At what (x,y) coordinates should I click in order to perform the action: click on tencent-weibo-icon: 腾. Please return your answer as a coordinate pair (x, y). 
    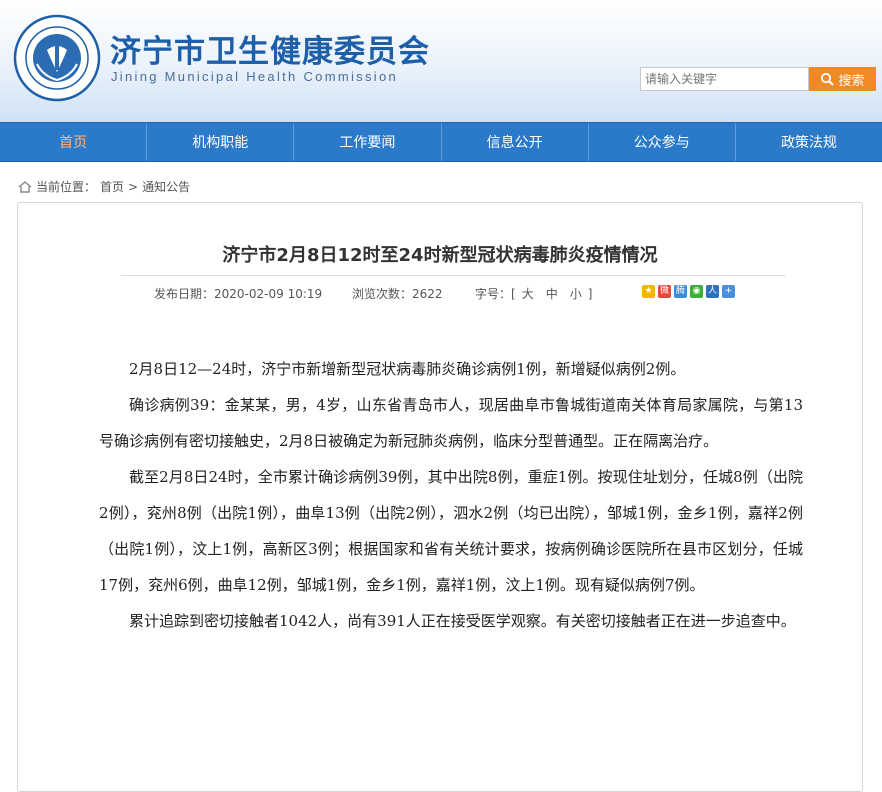
    Looking at the image, I should click on (680, 291).